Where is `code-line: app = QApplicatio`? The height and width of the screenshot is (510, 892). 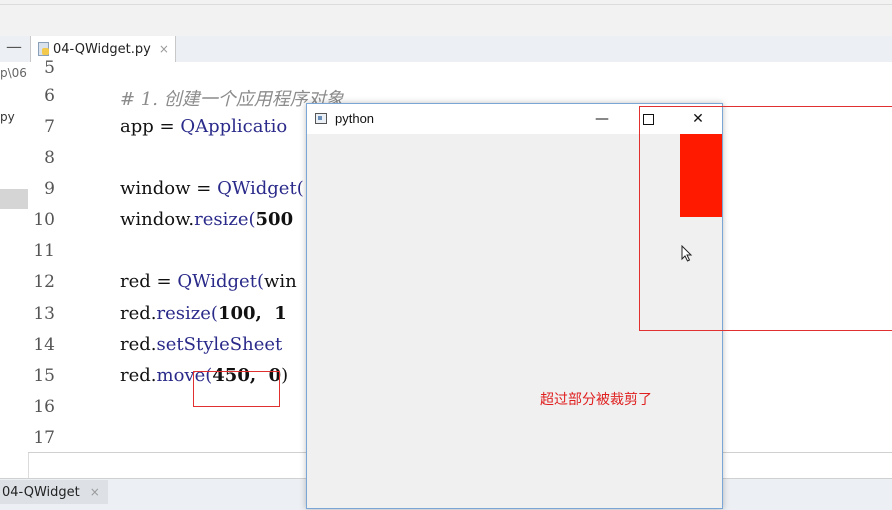 code-line: app = QApplicatio is located at coordinates (204, 126).